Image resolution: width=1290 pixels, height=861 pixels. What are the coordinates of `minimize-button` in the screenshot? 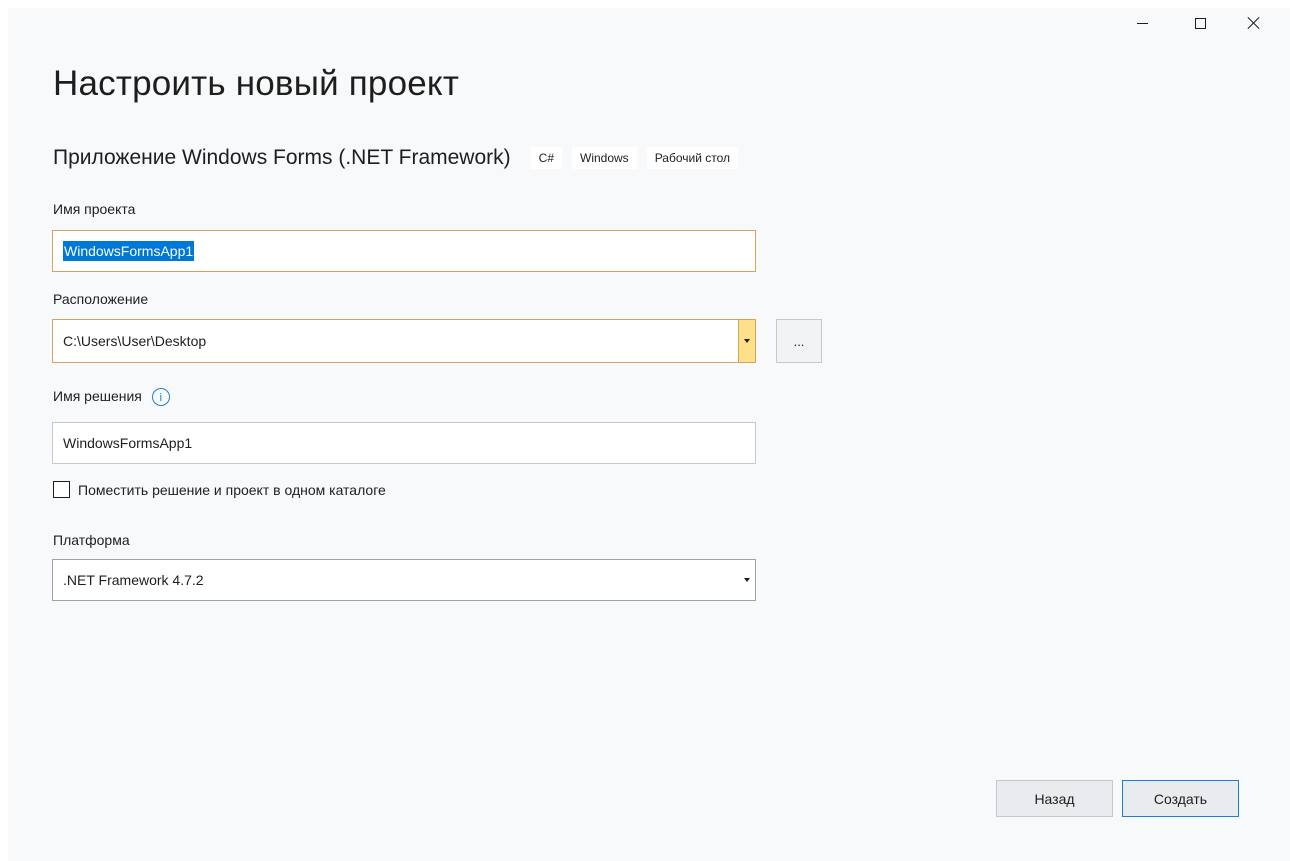 It's located at (1142, 23).